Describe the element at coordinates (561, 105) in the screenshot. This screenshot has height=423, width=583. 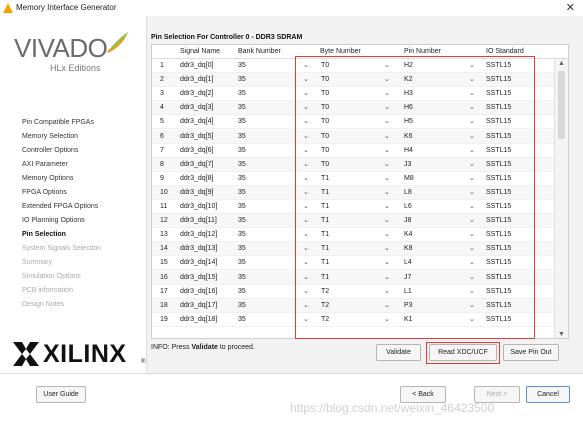
I see `scrollbar-thumb` at that location.